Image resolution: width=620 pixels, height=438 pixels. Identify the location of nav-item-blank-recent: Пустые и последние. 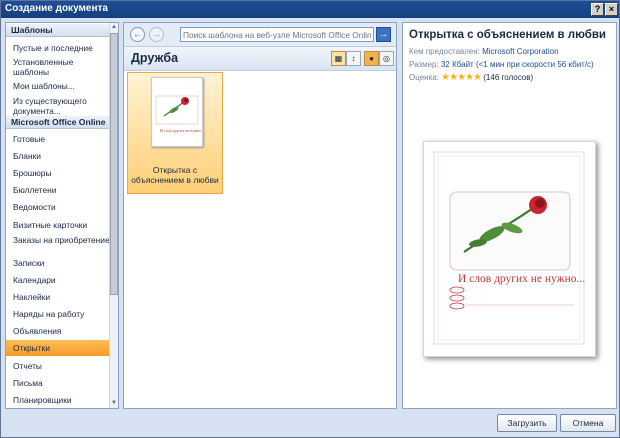
(58, 48).